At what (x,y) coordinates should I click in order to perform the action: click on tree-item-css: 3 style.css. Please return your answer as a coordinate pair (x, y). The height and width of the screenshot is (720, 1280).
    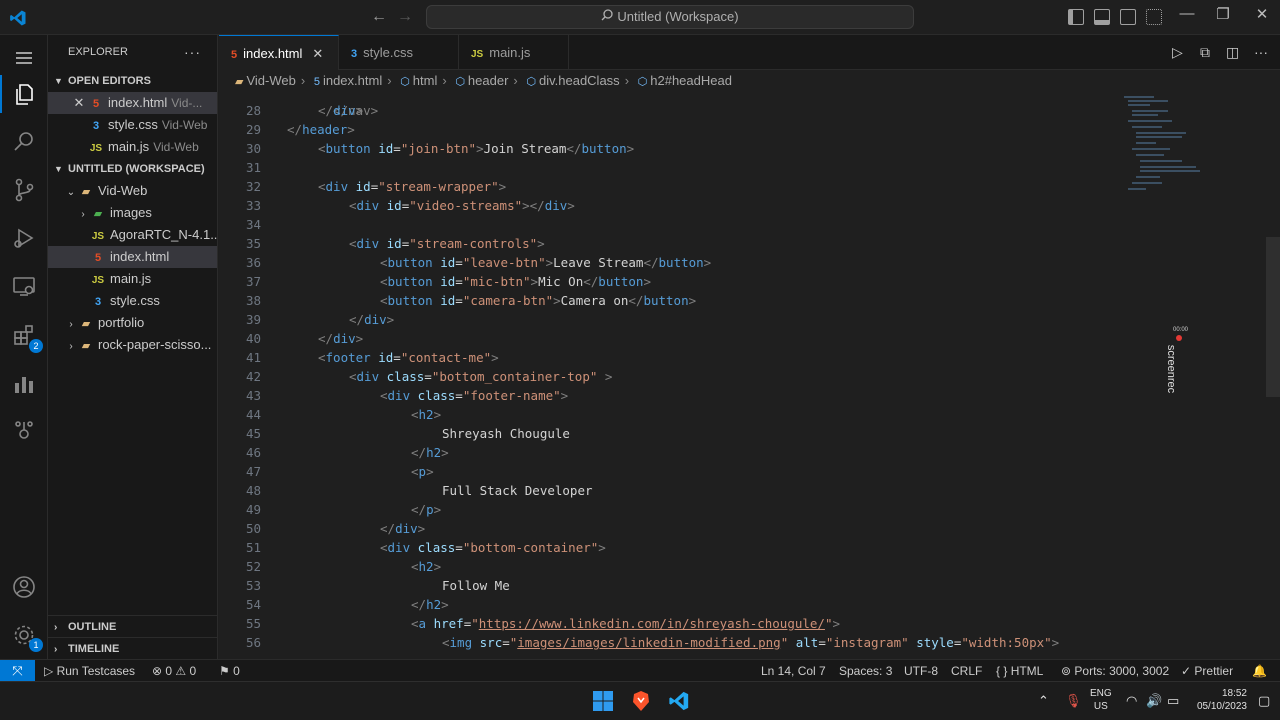
    Looking at the image, I should click on (132, 301).